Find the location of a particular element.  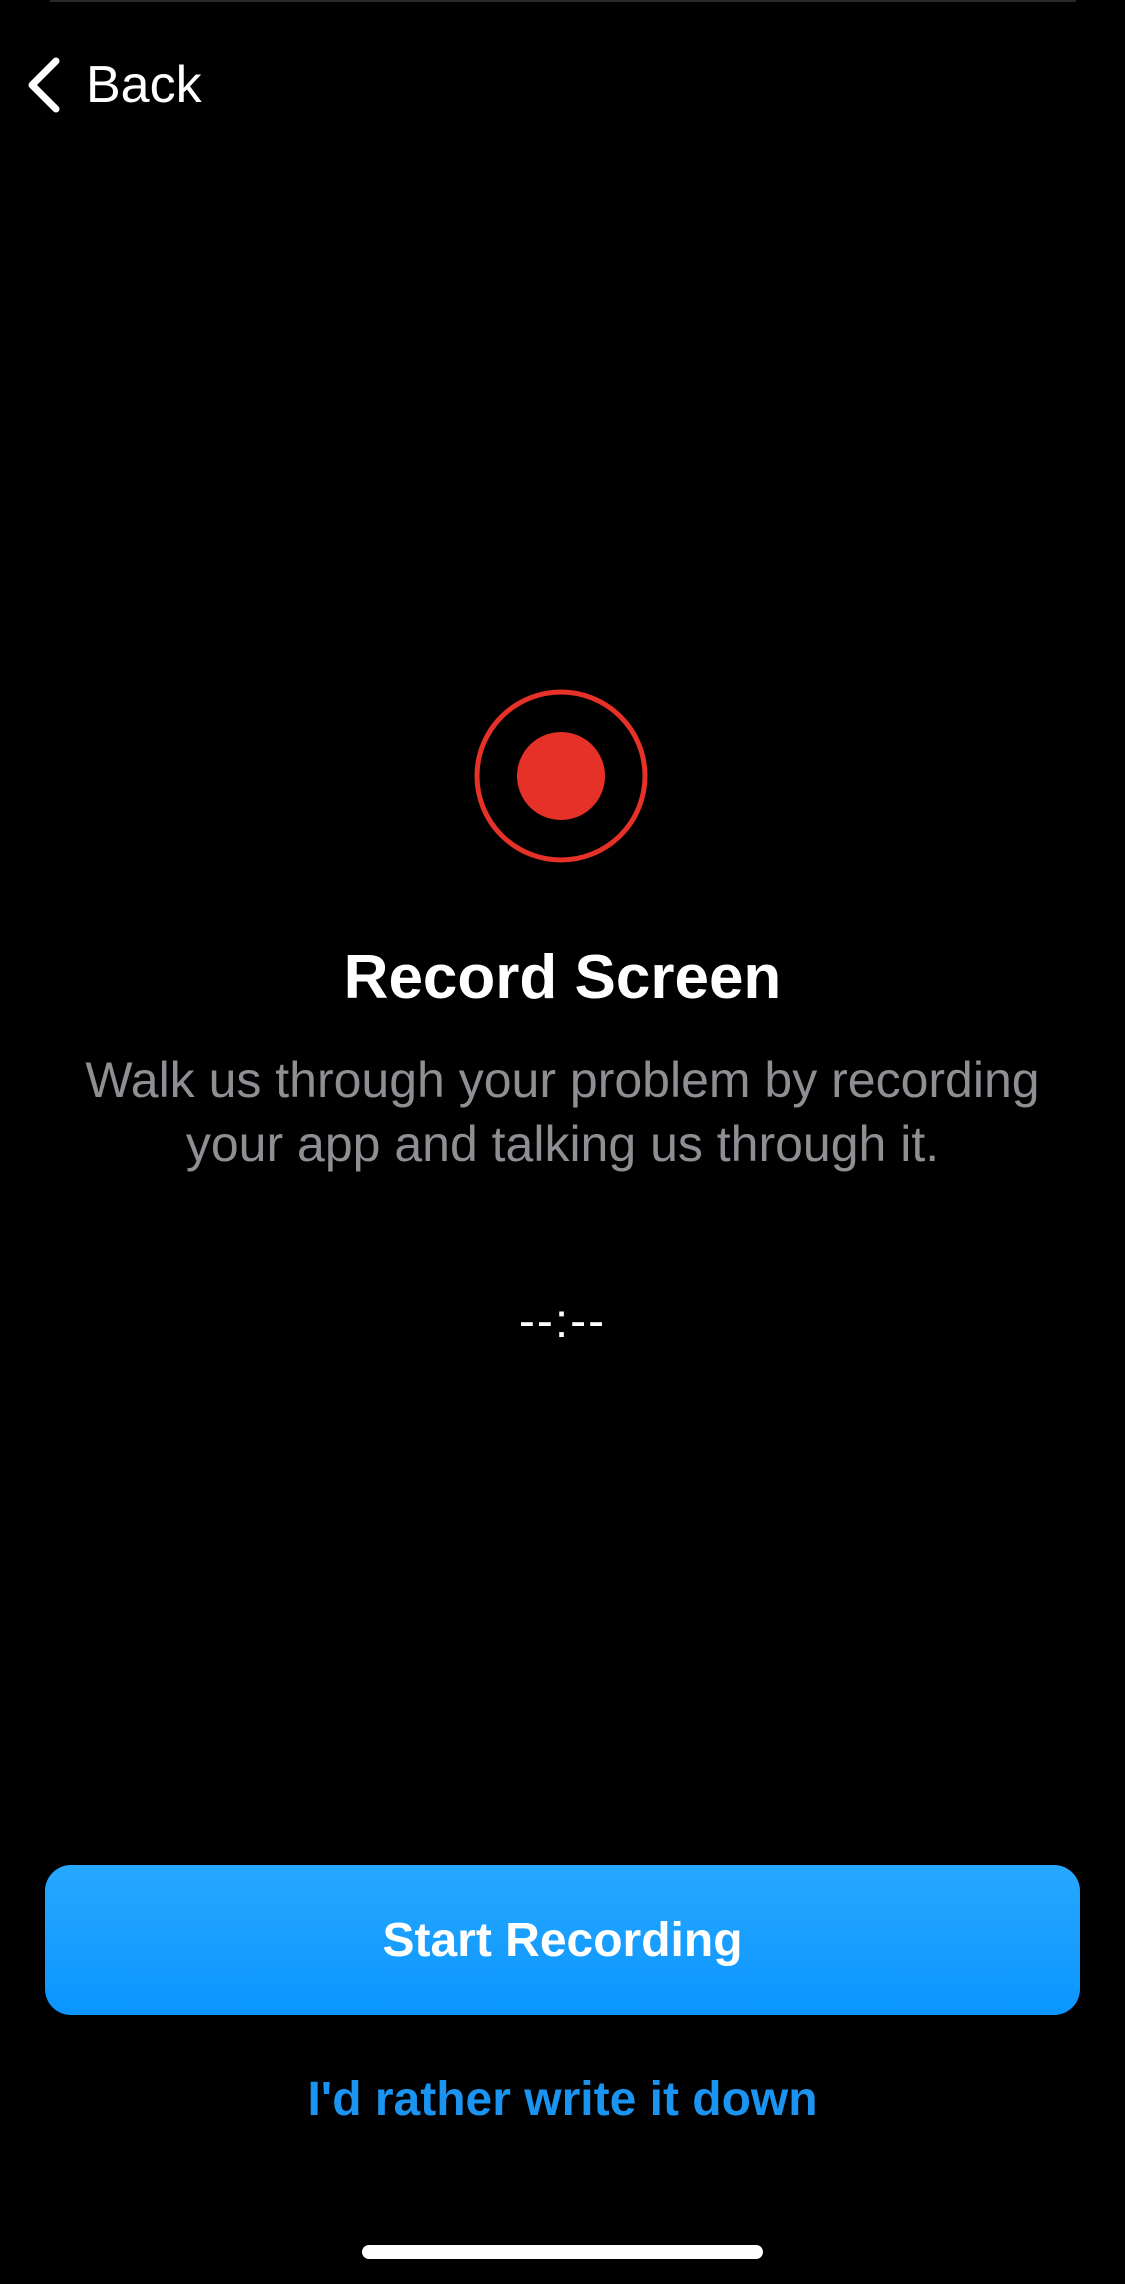

start-recording-label: Start Recording is located at coordinates (562, 1940).